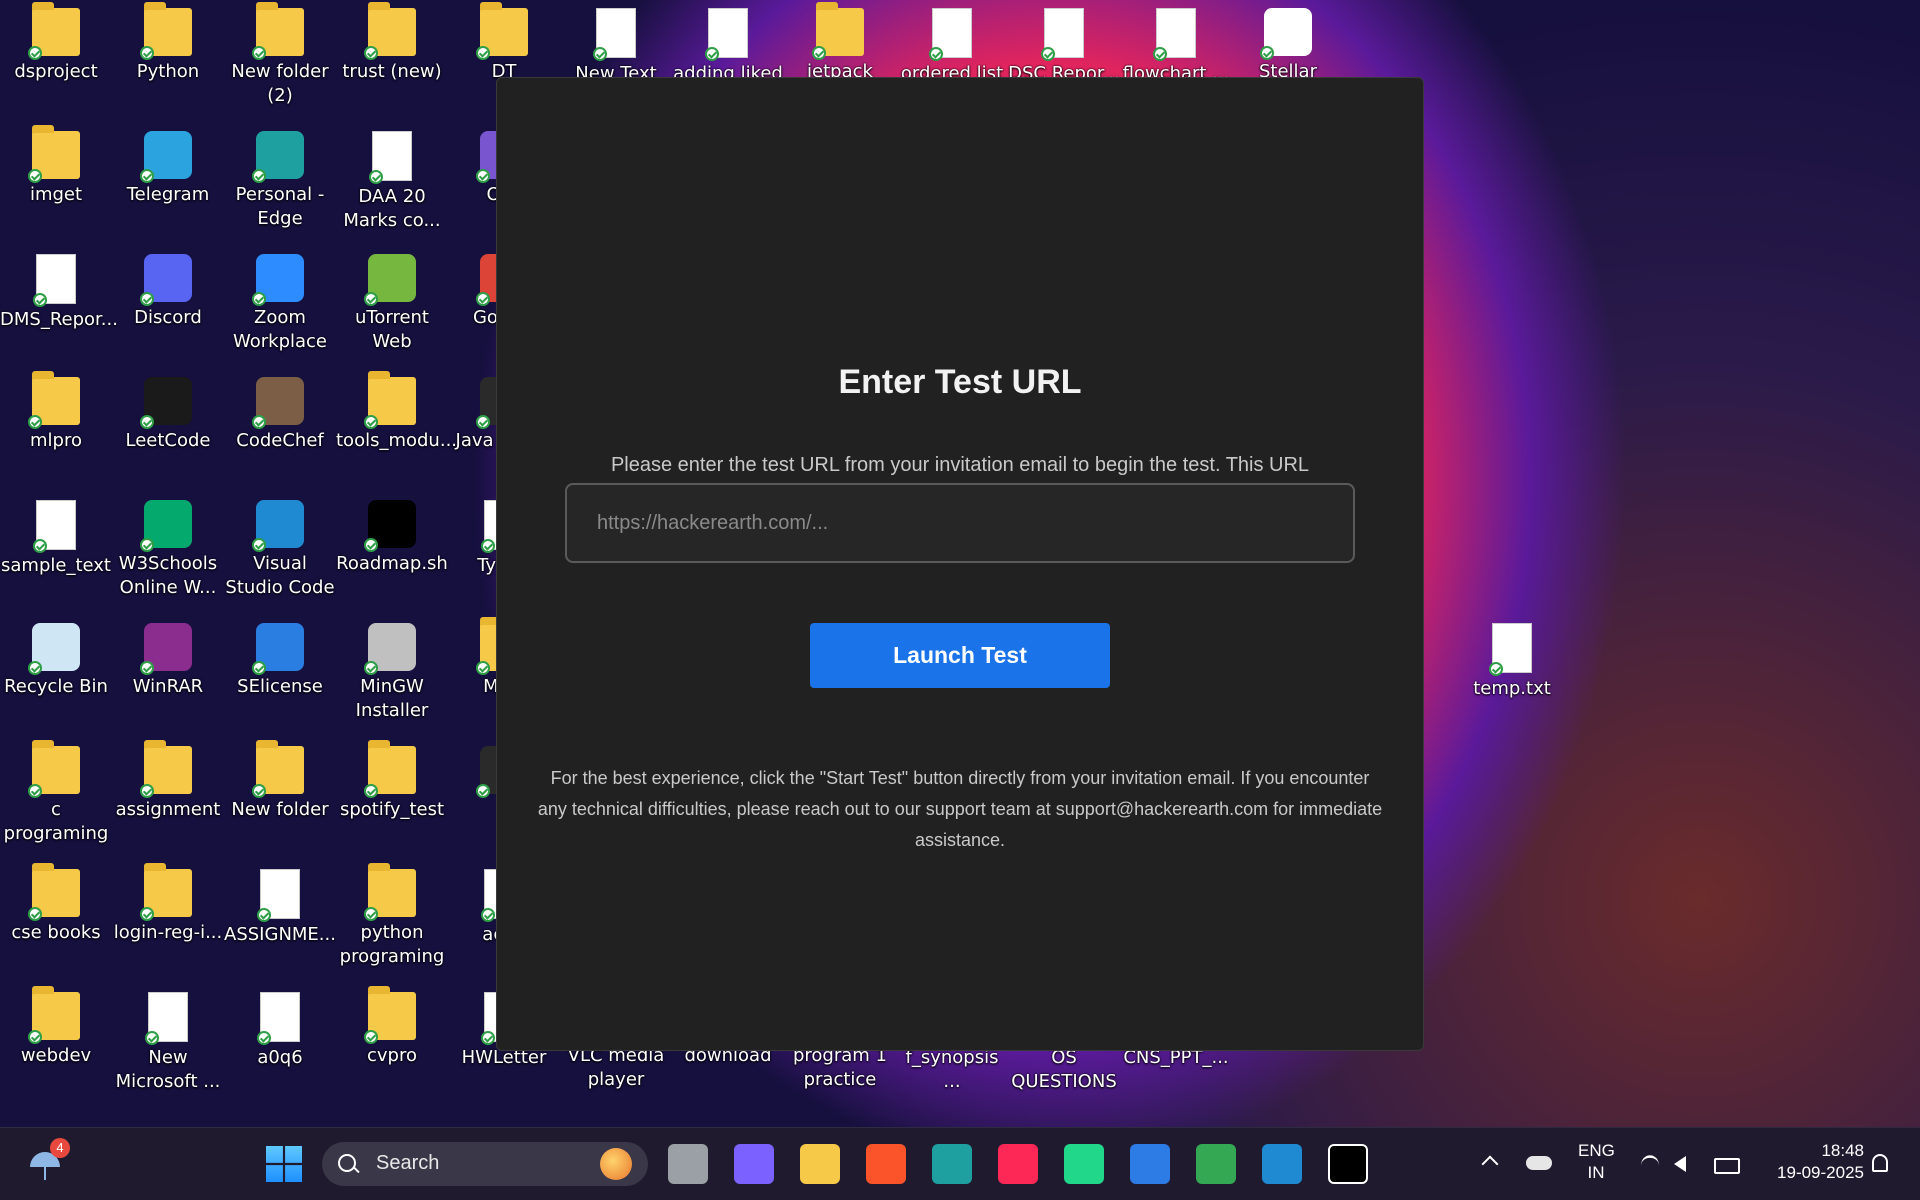  Describe the element at coordinates (168, 781) in the screenshot. I see `desktop-icon: assignment` at that location.